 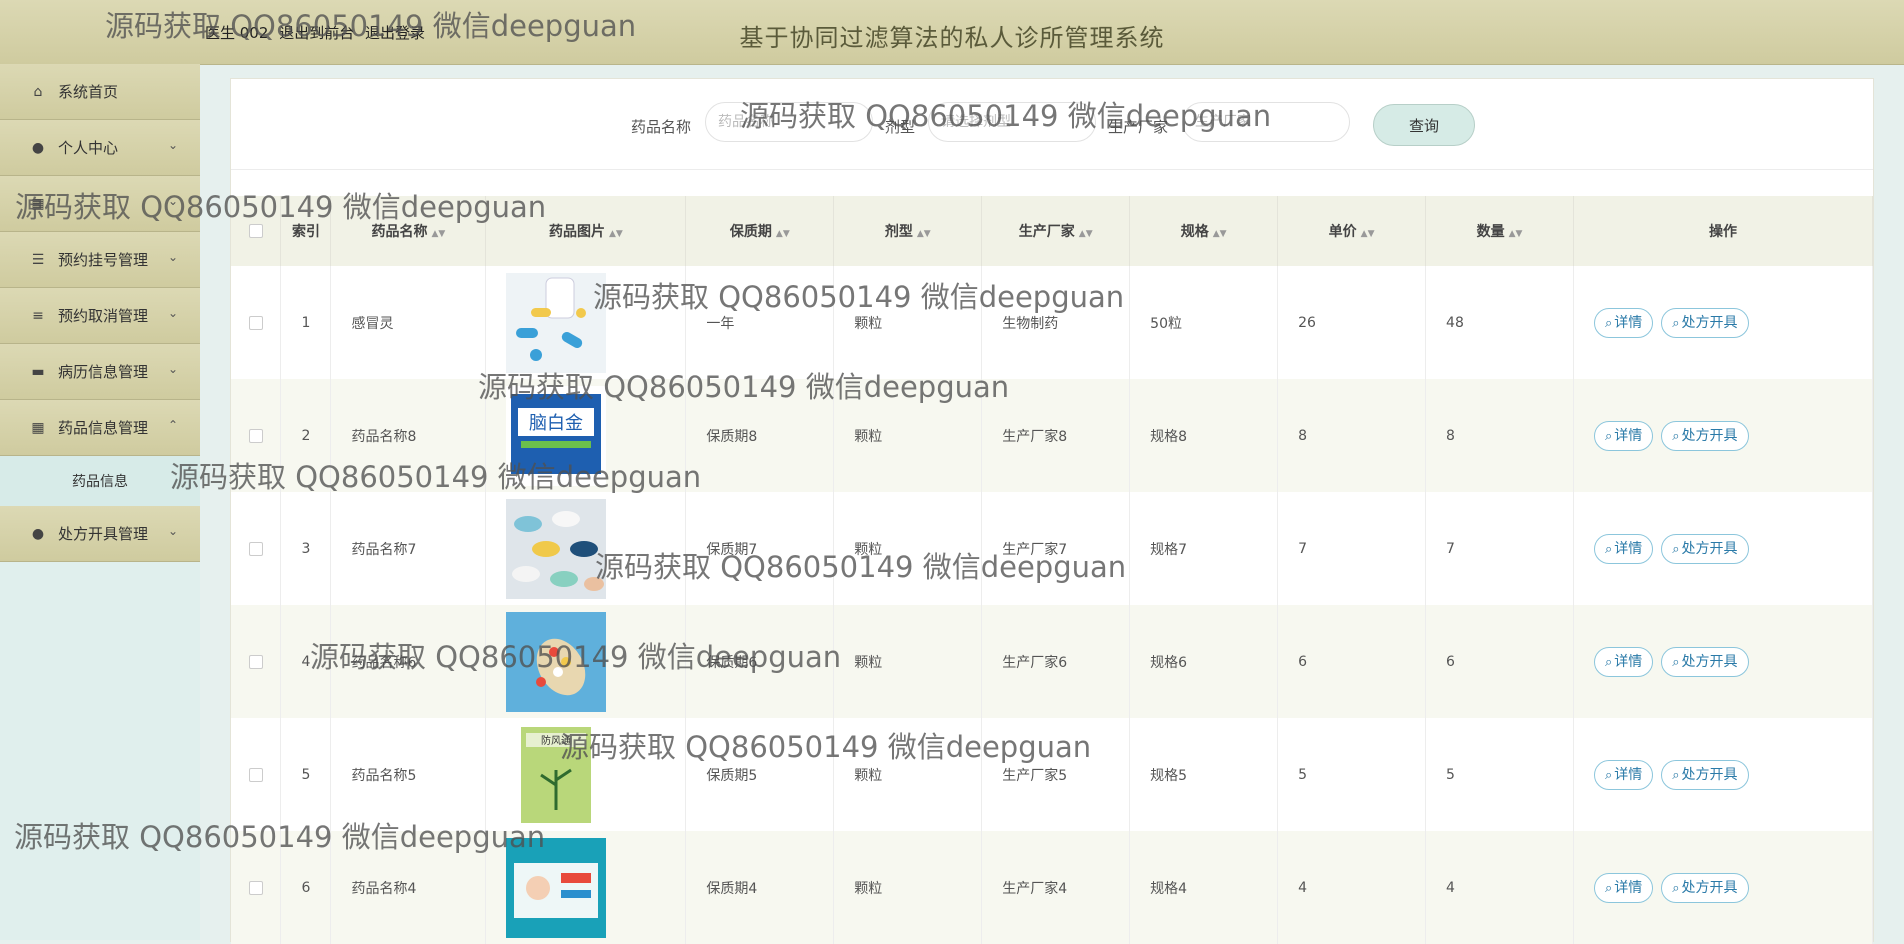 What do you see at coordinates (306, 887) in the screenshot?
I see `cell-index: 6` at bounding box center [306, 887].